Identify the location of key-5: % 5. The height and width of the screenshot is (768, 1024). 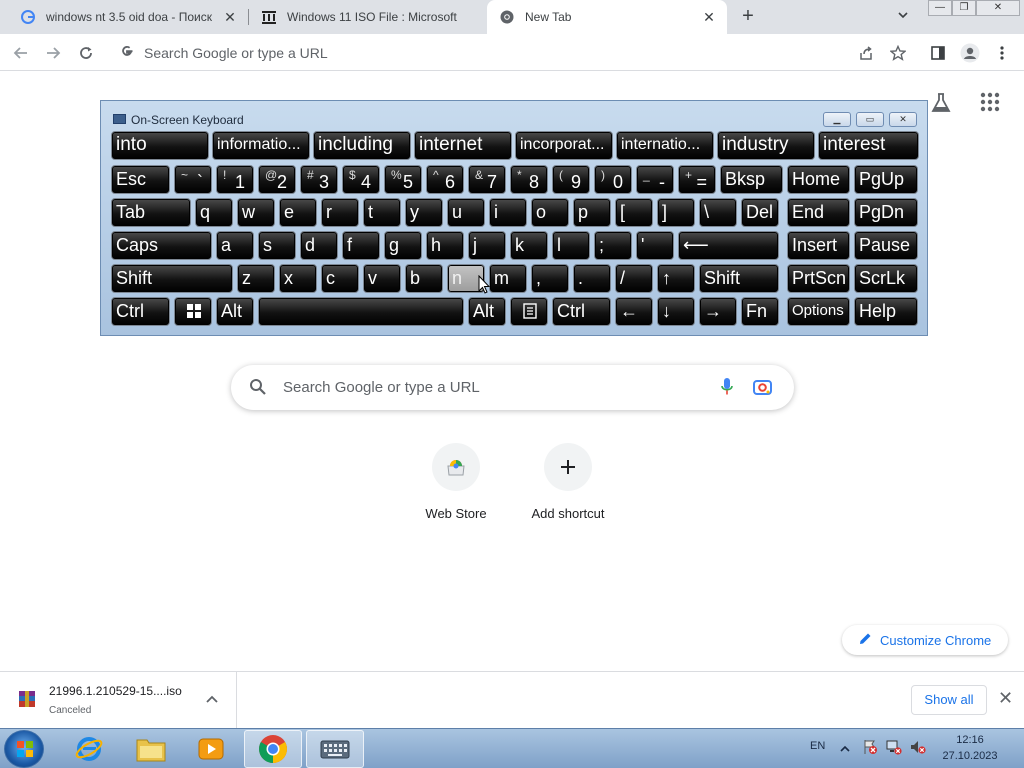
(403, 179).